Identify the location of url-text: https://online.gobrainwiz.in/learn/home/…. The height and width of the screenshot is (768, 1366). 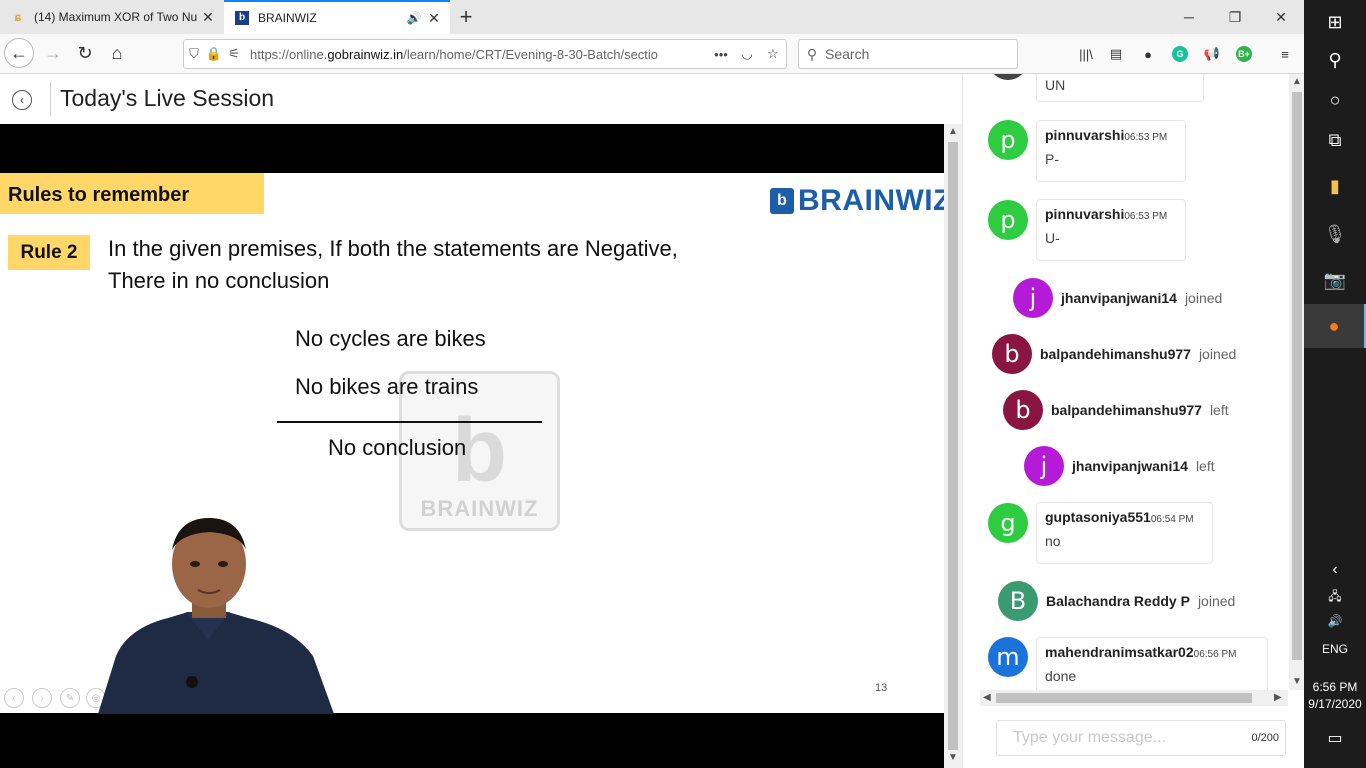
(476, 54).